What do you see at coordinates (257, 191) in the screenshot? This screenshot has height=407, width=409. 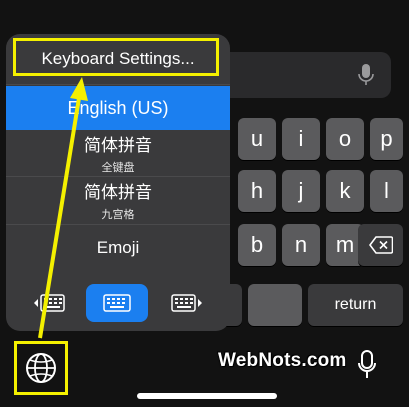 I see `key-h: h` at bounding box center [257, 191].